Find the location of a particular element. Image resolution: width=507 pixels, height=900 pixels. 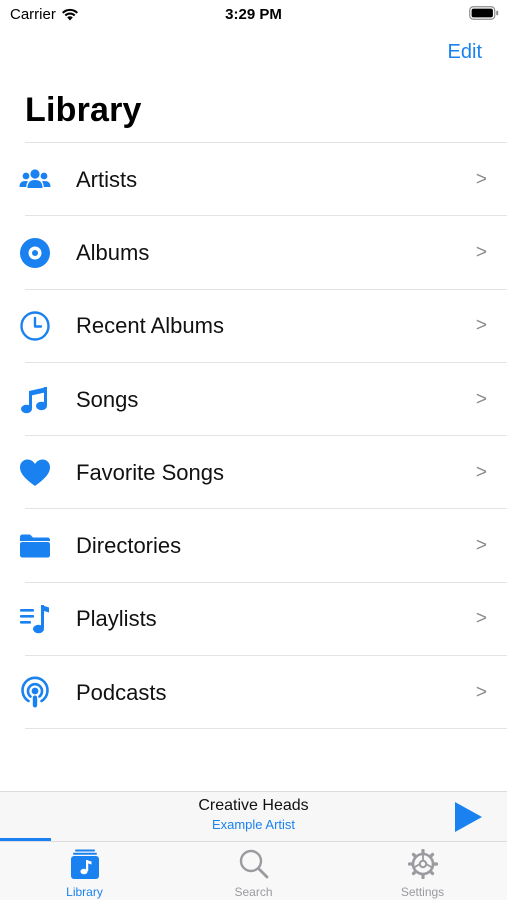

status-time: 3:29 PM is located at coordinates (253, 14).